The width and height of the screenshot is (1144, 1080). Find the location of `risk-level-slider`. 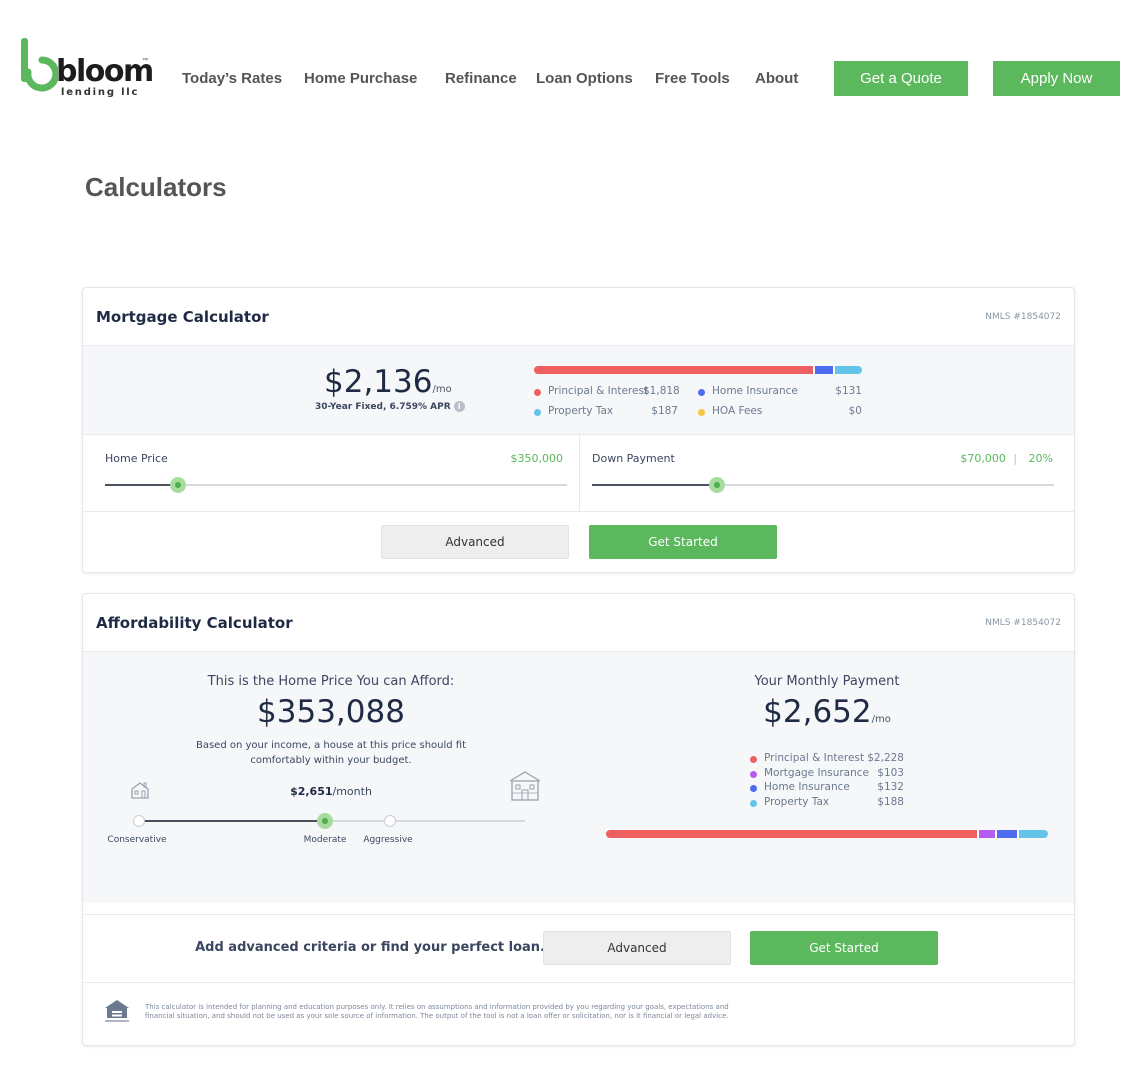

risk-level-slider is located at coordinates (329, 821).